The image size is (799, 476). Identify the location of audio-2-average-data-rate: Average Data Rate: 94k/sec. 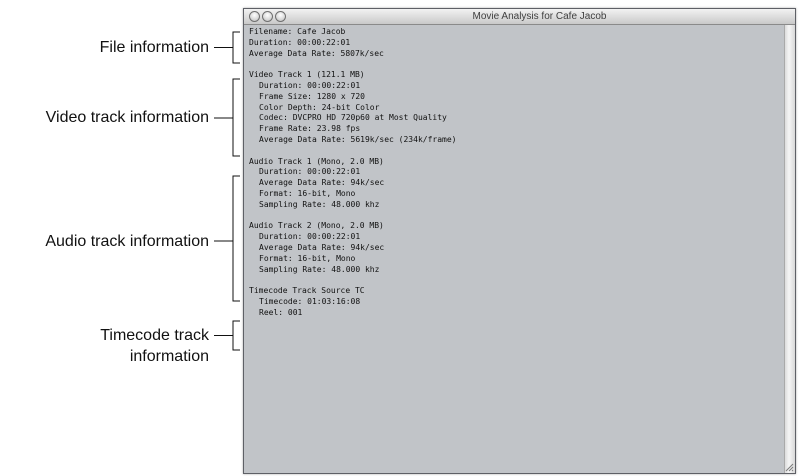
(322, 247).